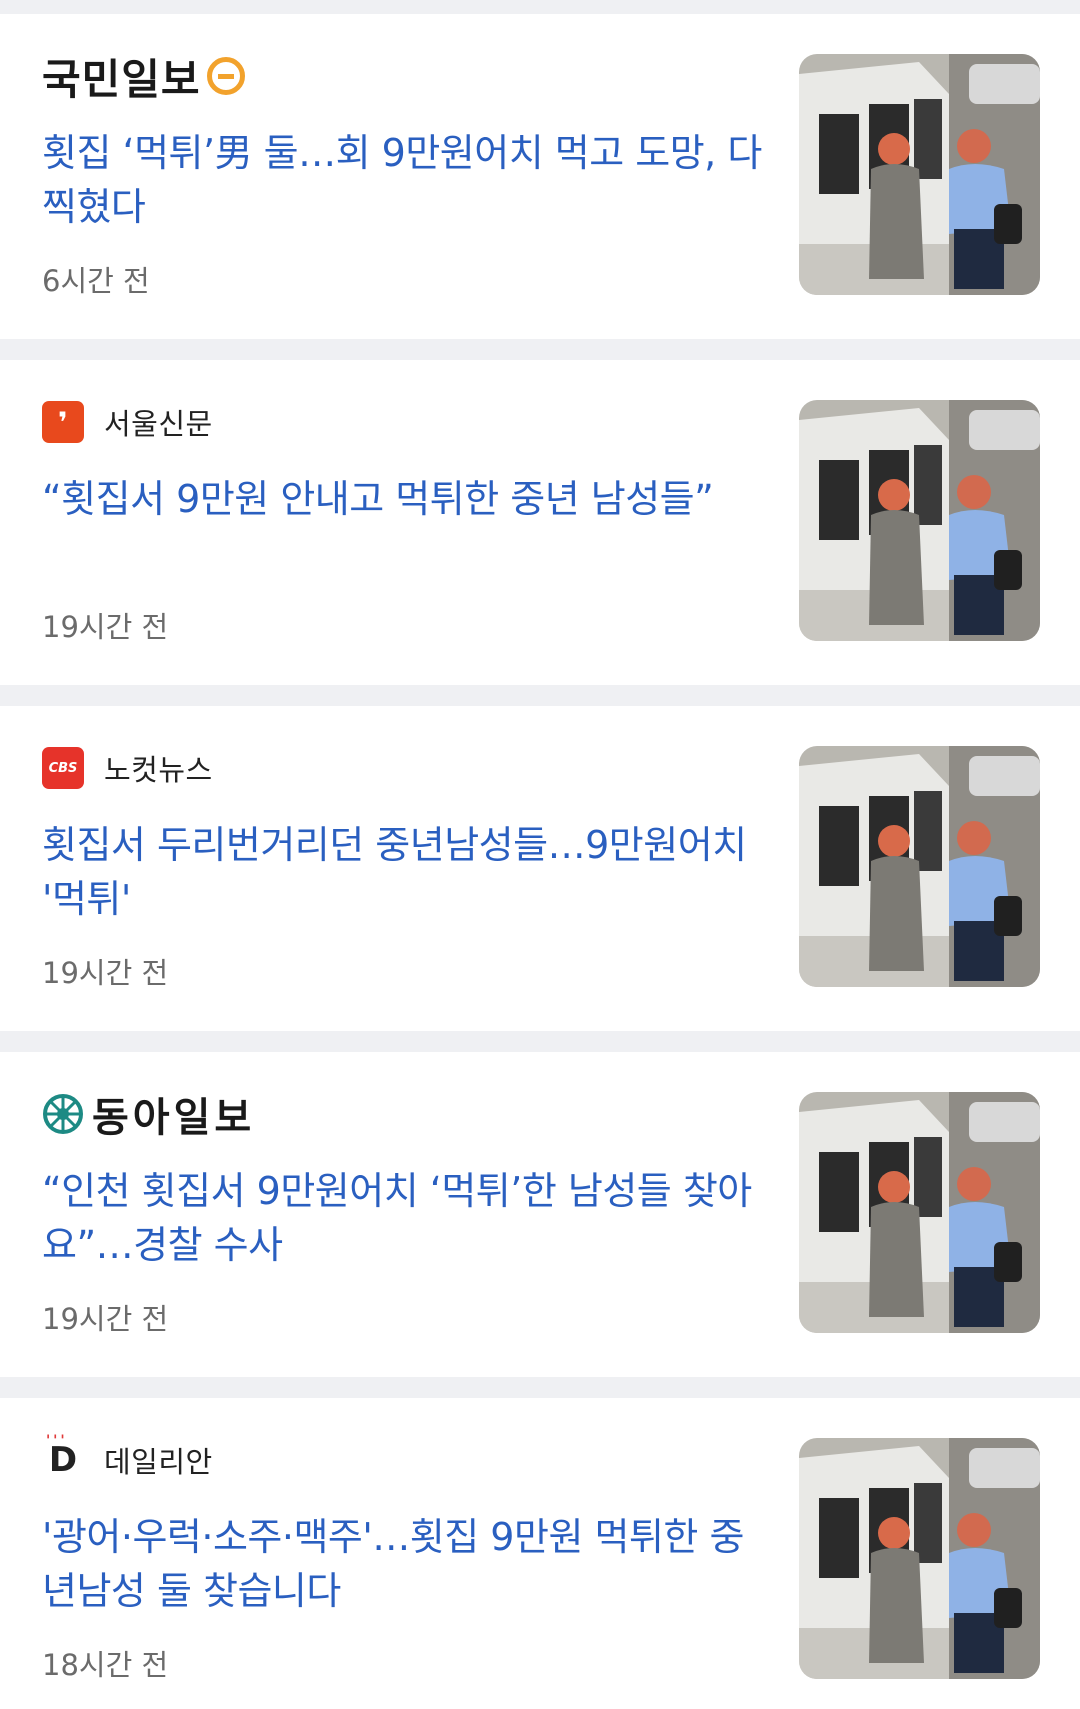 This screenshot has height=1709, width=1080. I want to click on publisher: ❜ 서울신문, so click(127, 422).